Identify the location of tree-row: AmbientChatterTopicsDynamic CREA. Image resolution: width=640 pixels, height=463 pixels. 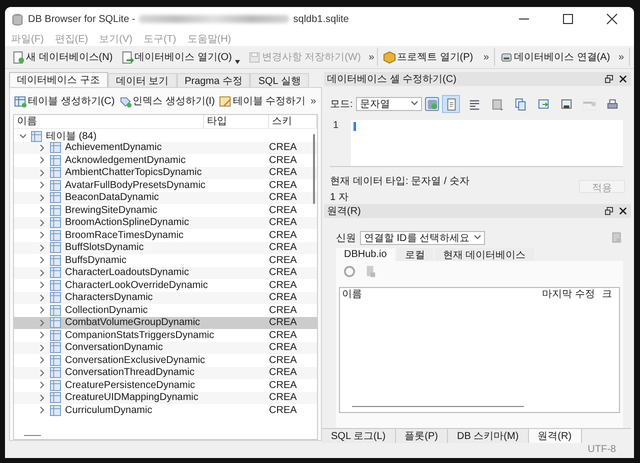
(165, 172).